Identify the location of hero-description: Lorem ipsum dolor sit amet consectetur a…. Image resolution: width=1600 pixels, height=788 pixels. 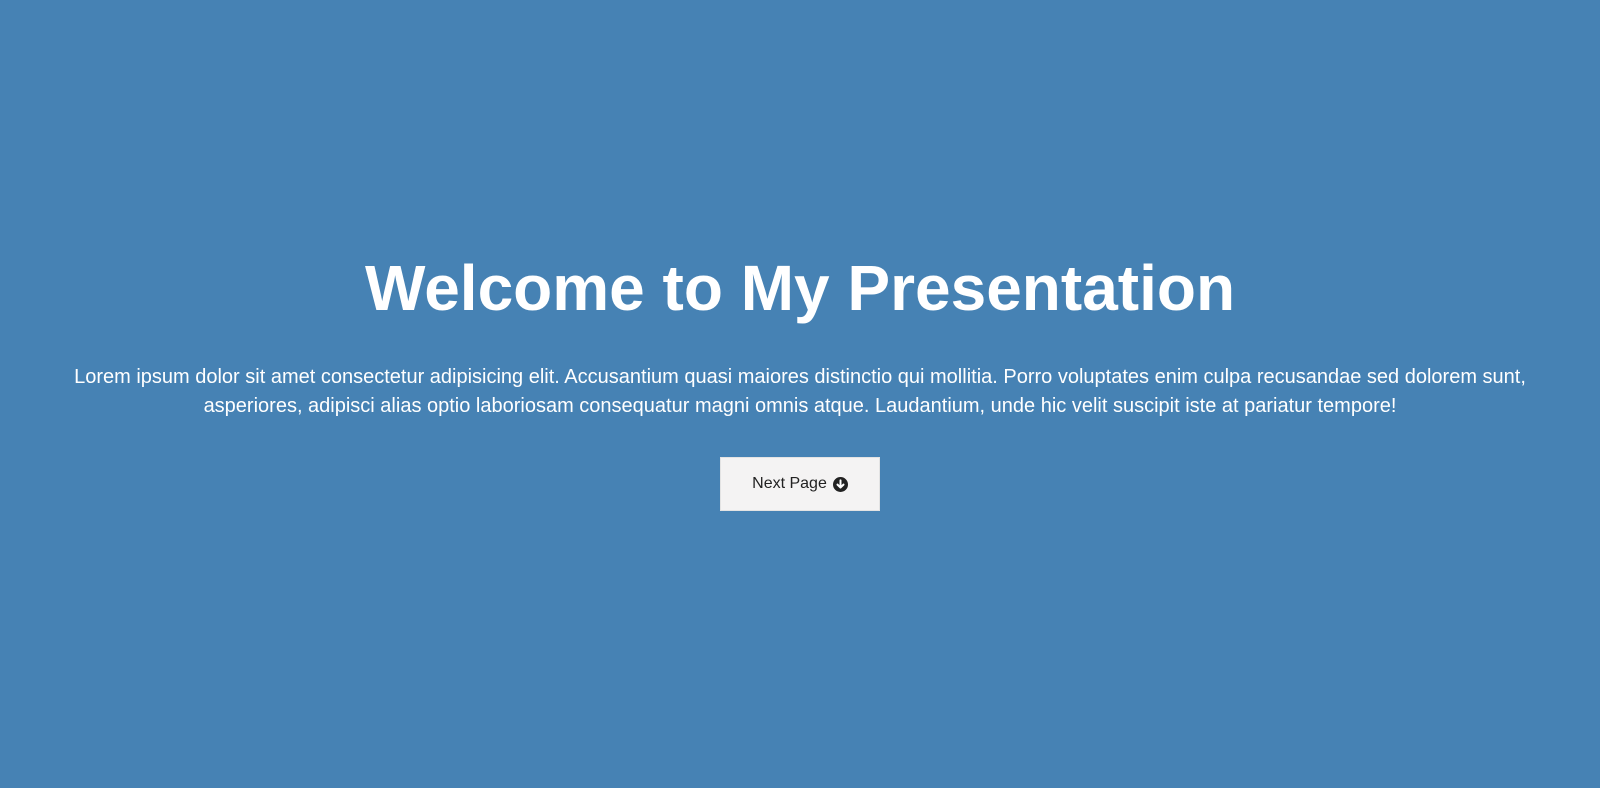
(800, 392).